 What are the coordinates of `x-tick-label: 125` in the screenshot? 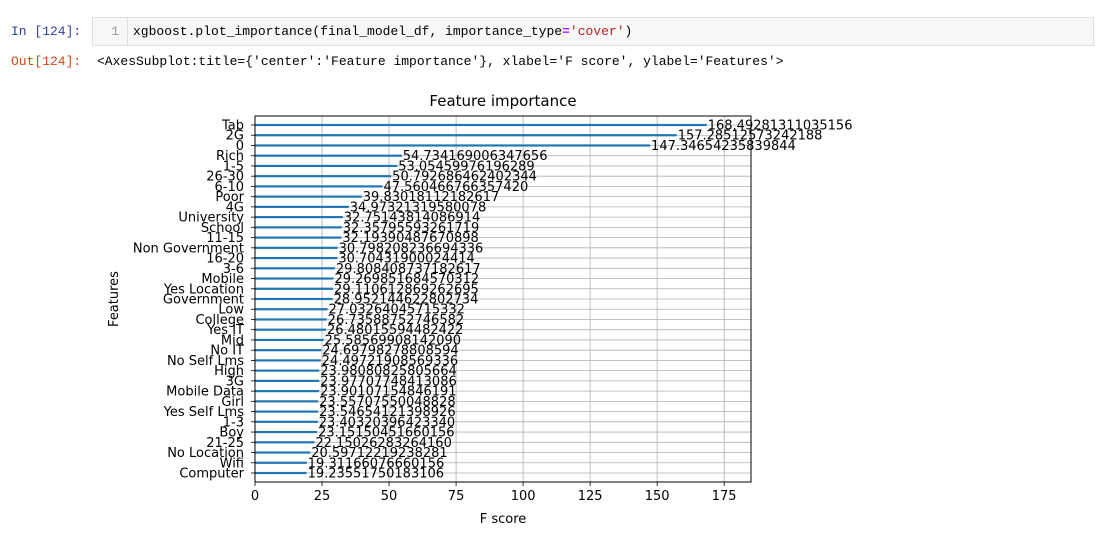 It's located at (590, 496).